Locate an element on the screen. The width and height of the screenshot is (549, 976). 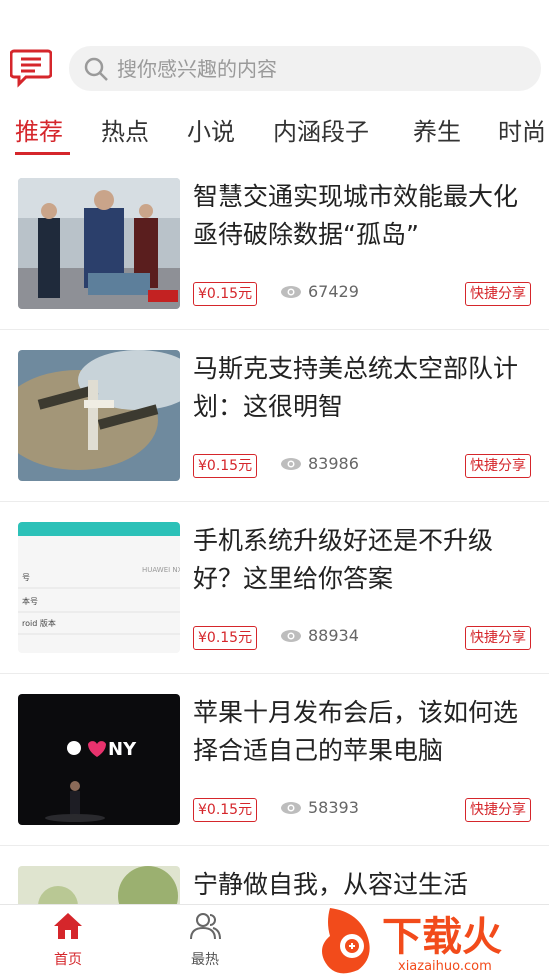
watermark-logo: 下载火 xiazaihuo.com is located at coordinates (433, 938).